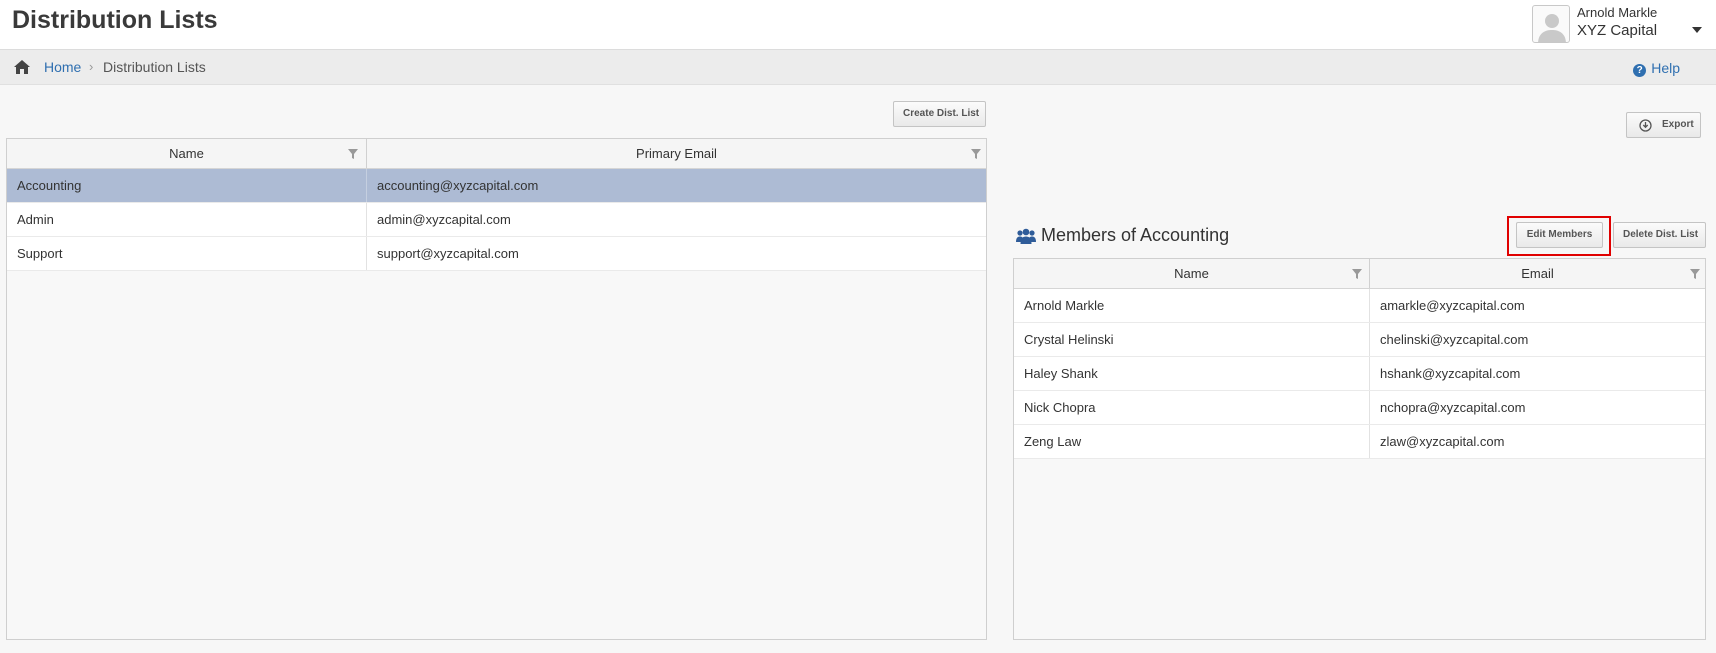 This screenshot has width=1716, height=653. What do you see at coordinates (1537, 339) in the screenshot?
I see `cell-email: chelinski@xyzcapital.com` at bounding box center [1537, 339].